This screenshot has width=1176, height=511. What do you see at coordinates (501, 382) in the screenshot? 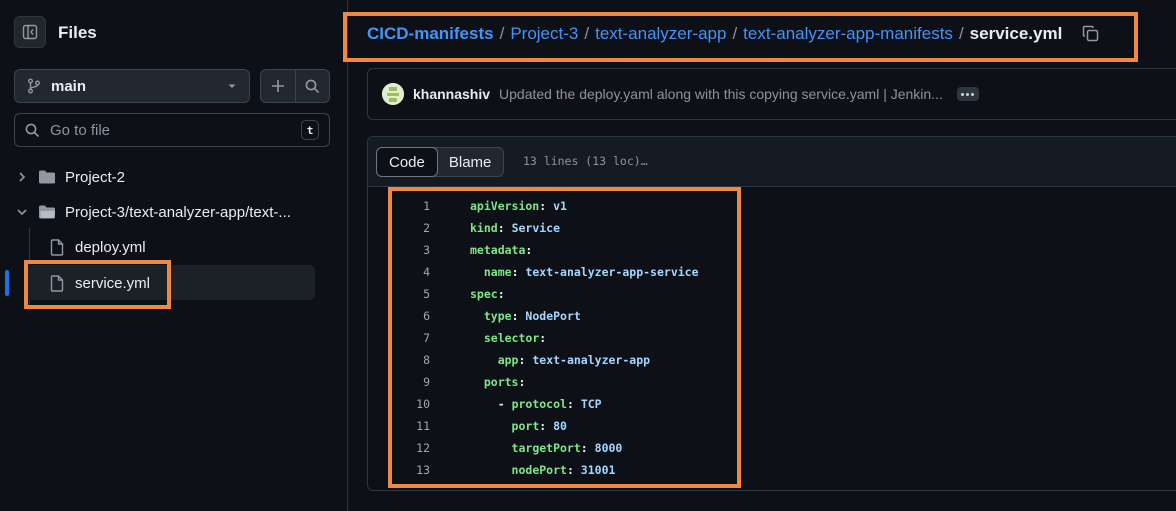
I see `yaml-key: ports` at bounding box center [501, 382].